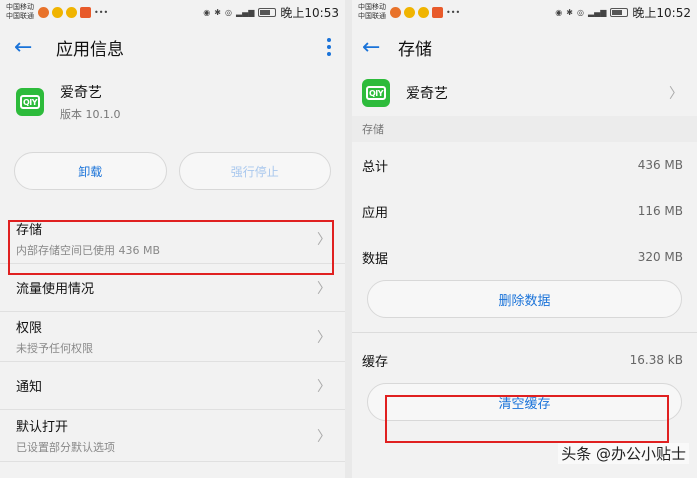 Image resolution: width=697 pixels, height=478 pixels. I want to click on storage-row-app: 应用 116 MB, so click(524, 211).